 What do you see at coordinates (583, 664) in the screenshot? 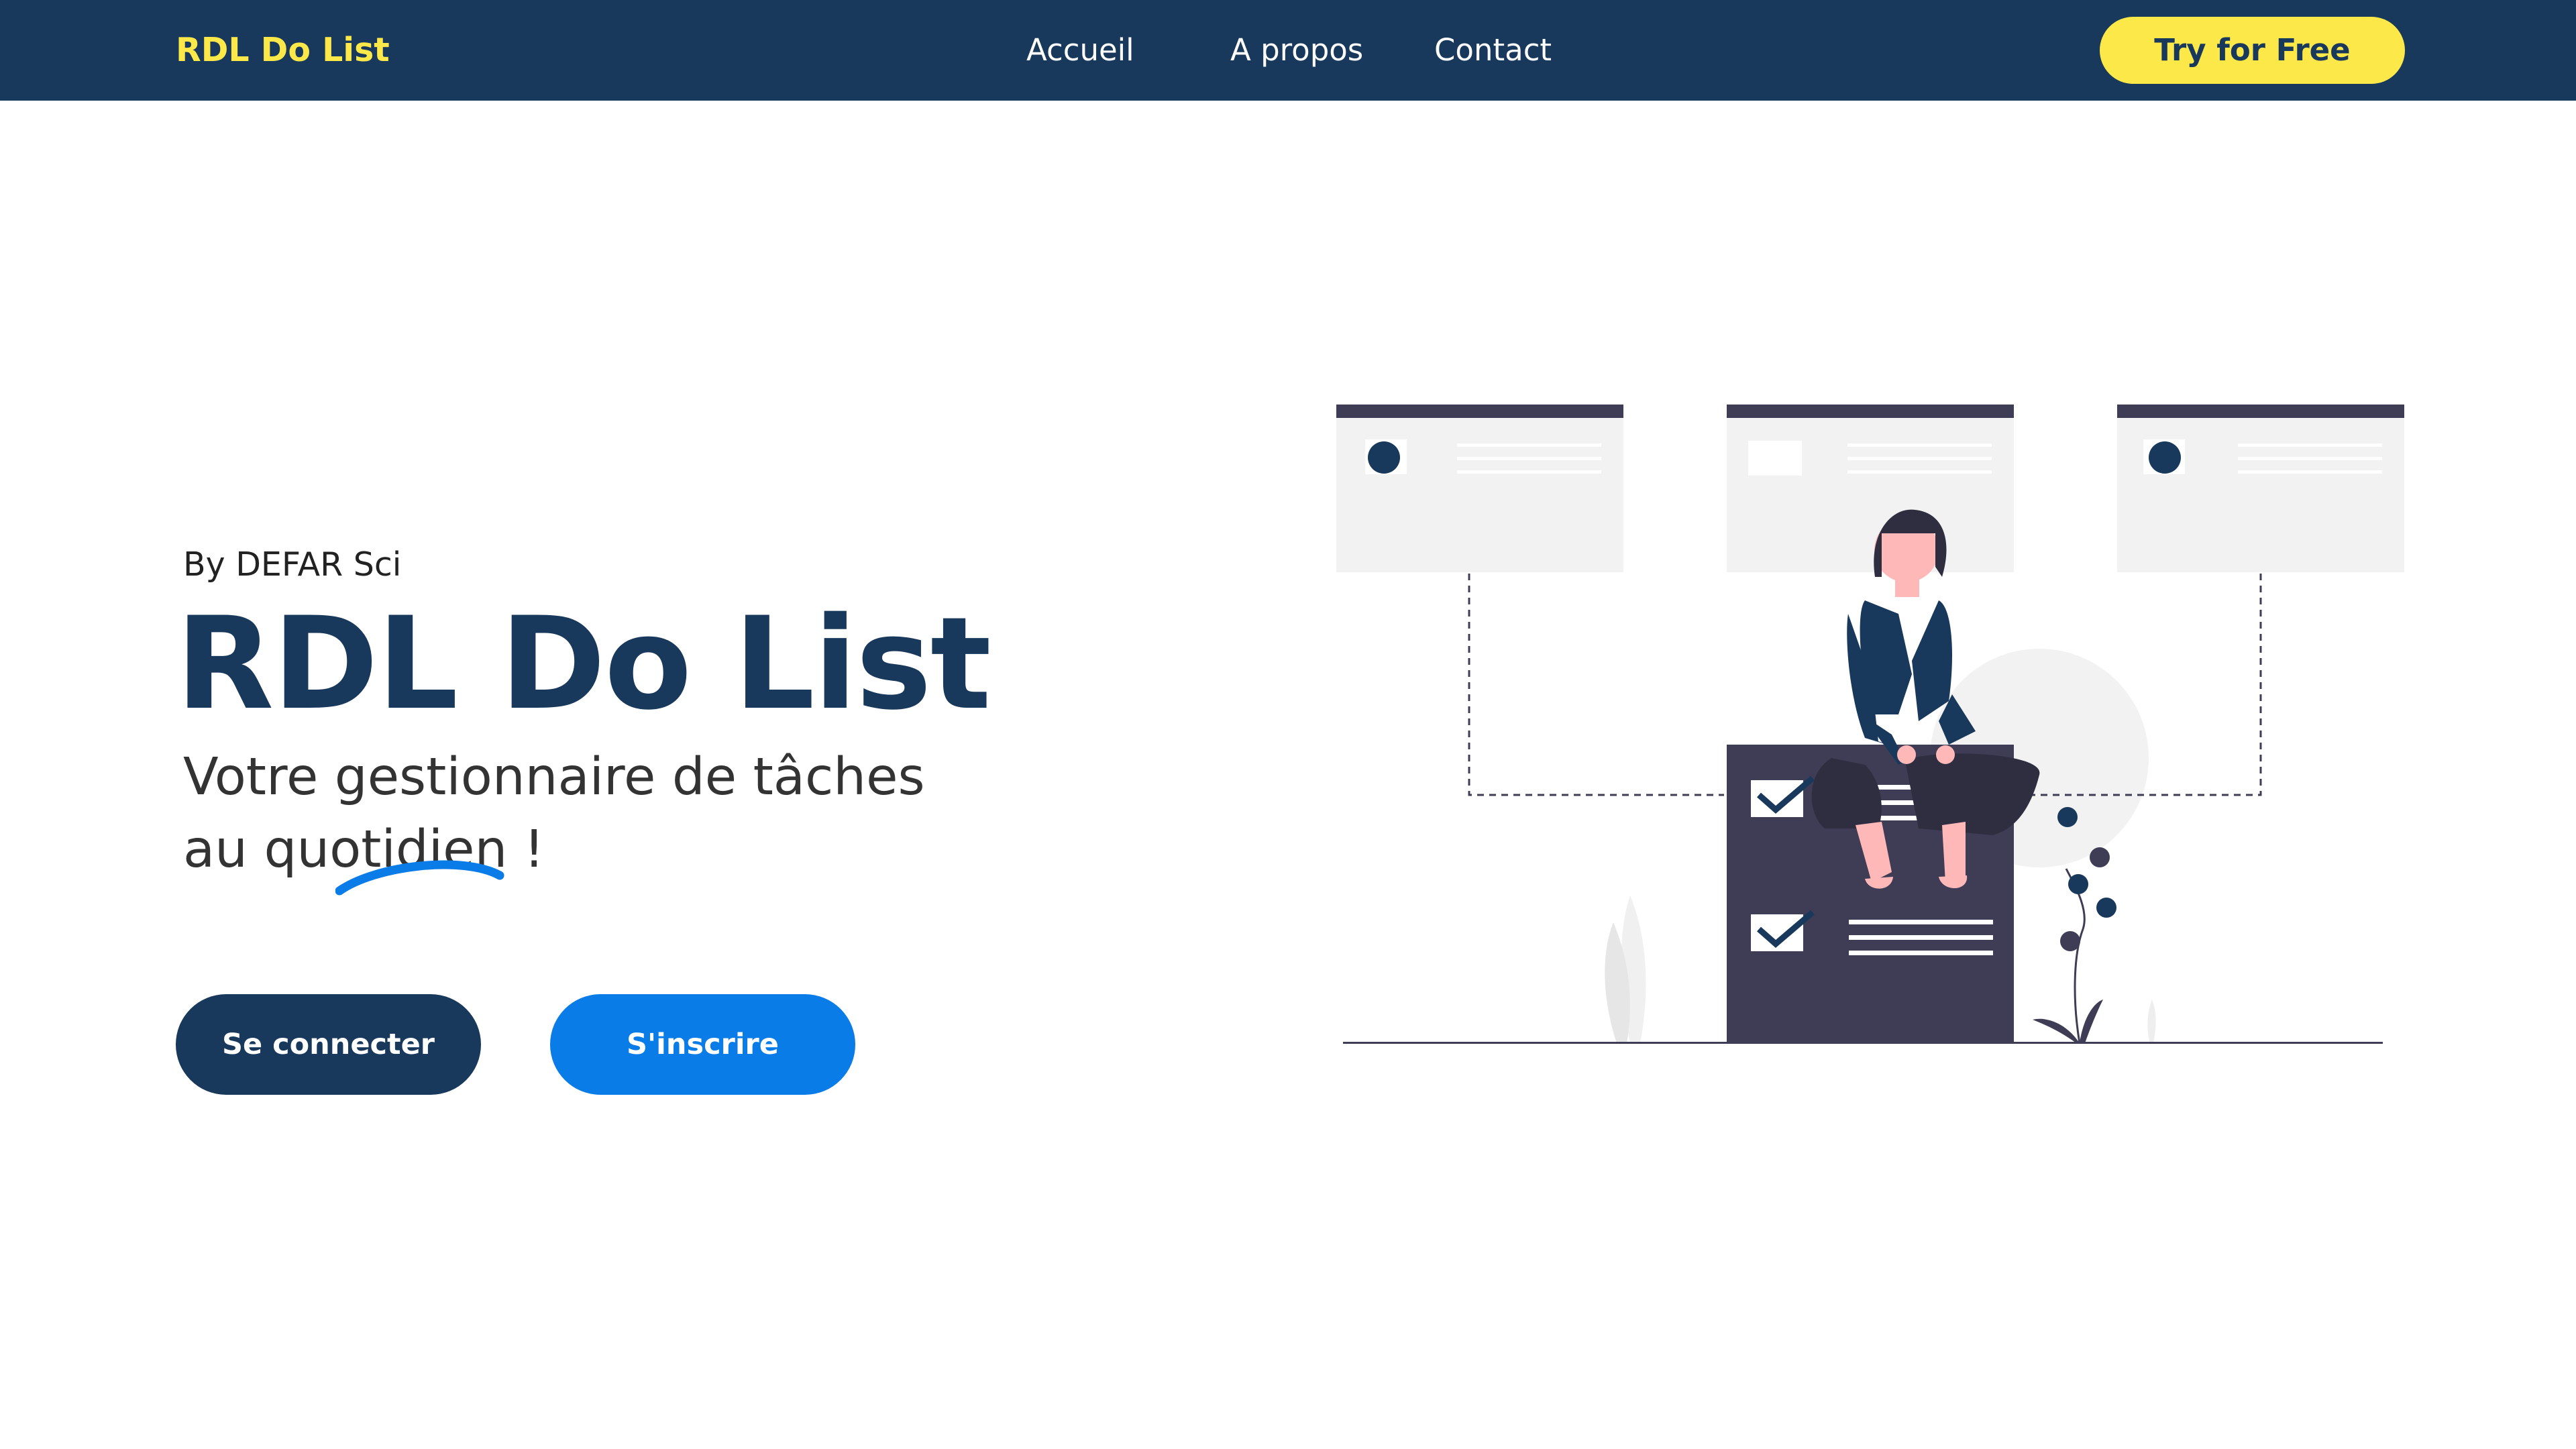
I see `hero-title: RDL Do List` at bounding box center [583, 664].